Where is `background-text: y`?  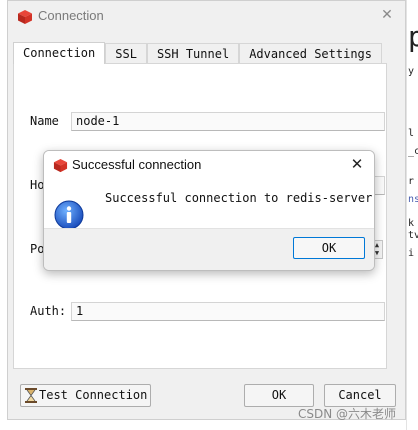 background-text: y is located at coordinates (411, 71).